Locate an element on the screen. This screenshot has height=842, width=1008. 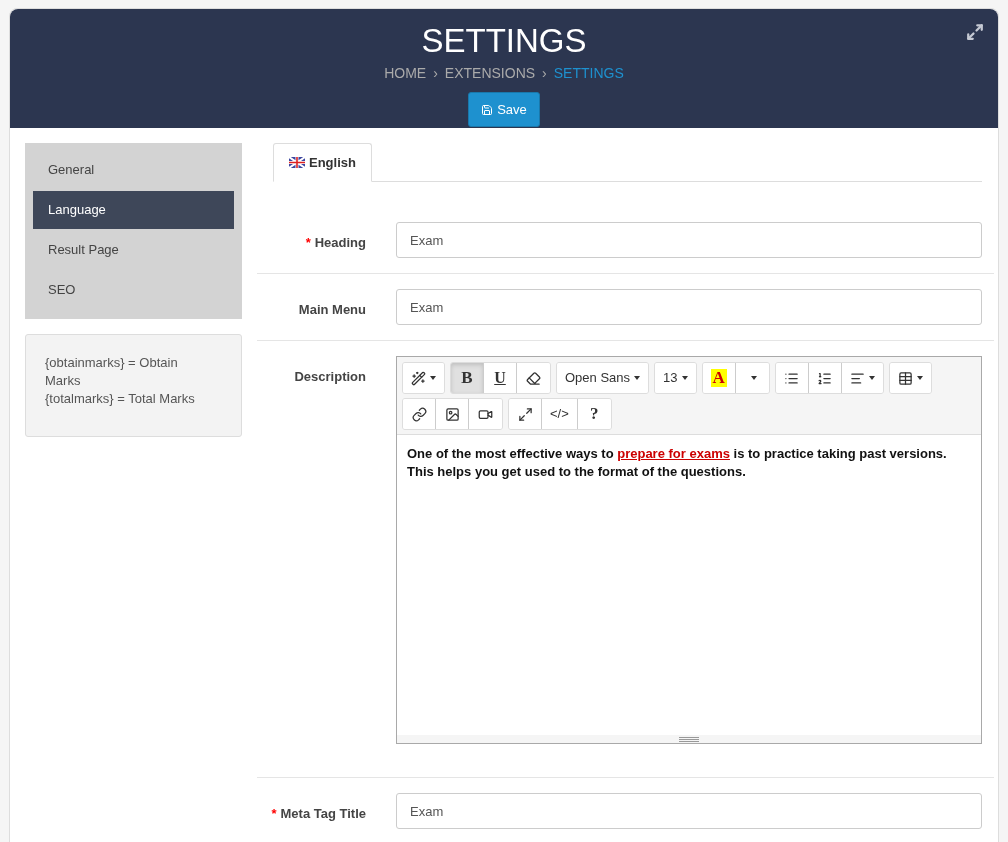
table-icon is located at coordinates (905, 378).